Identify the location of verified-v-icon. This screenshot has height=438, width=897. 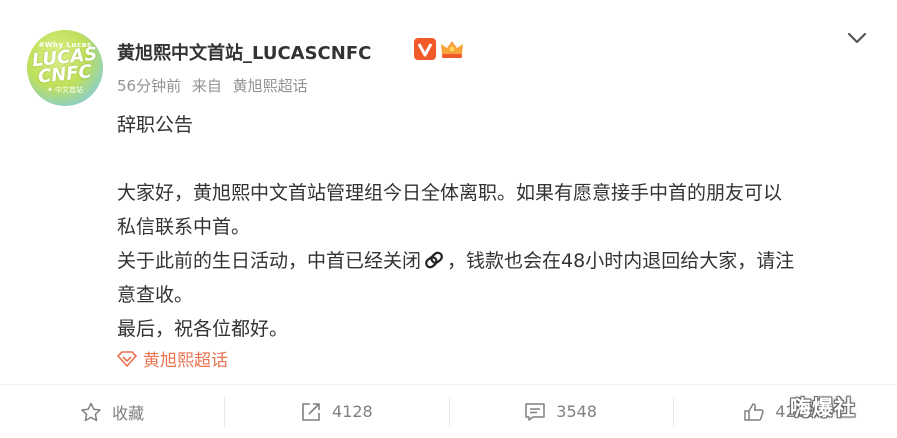
(425, 49).